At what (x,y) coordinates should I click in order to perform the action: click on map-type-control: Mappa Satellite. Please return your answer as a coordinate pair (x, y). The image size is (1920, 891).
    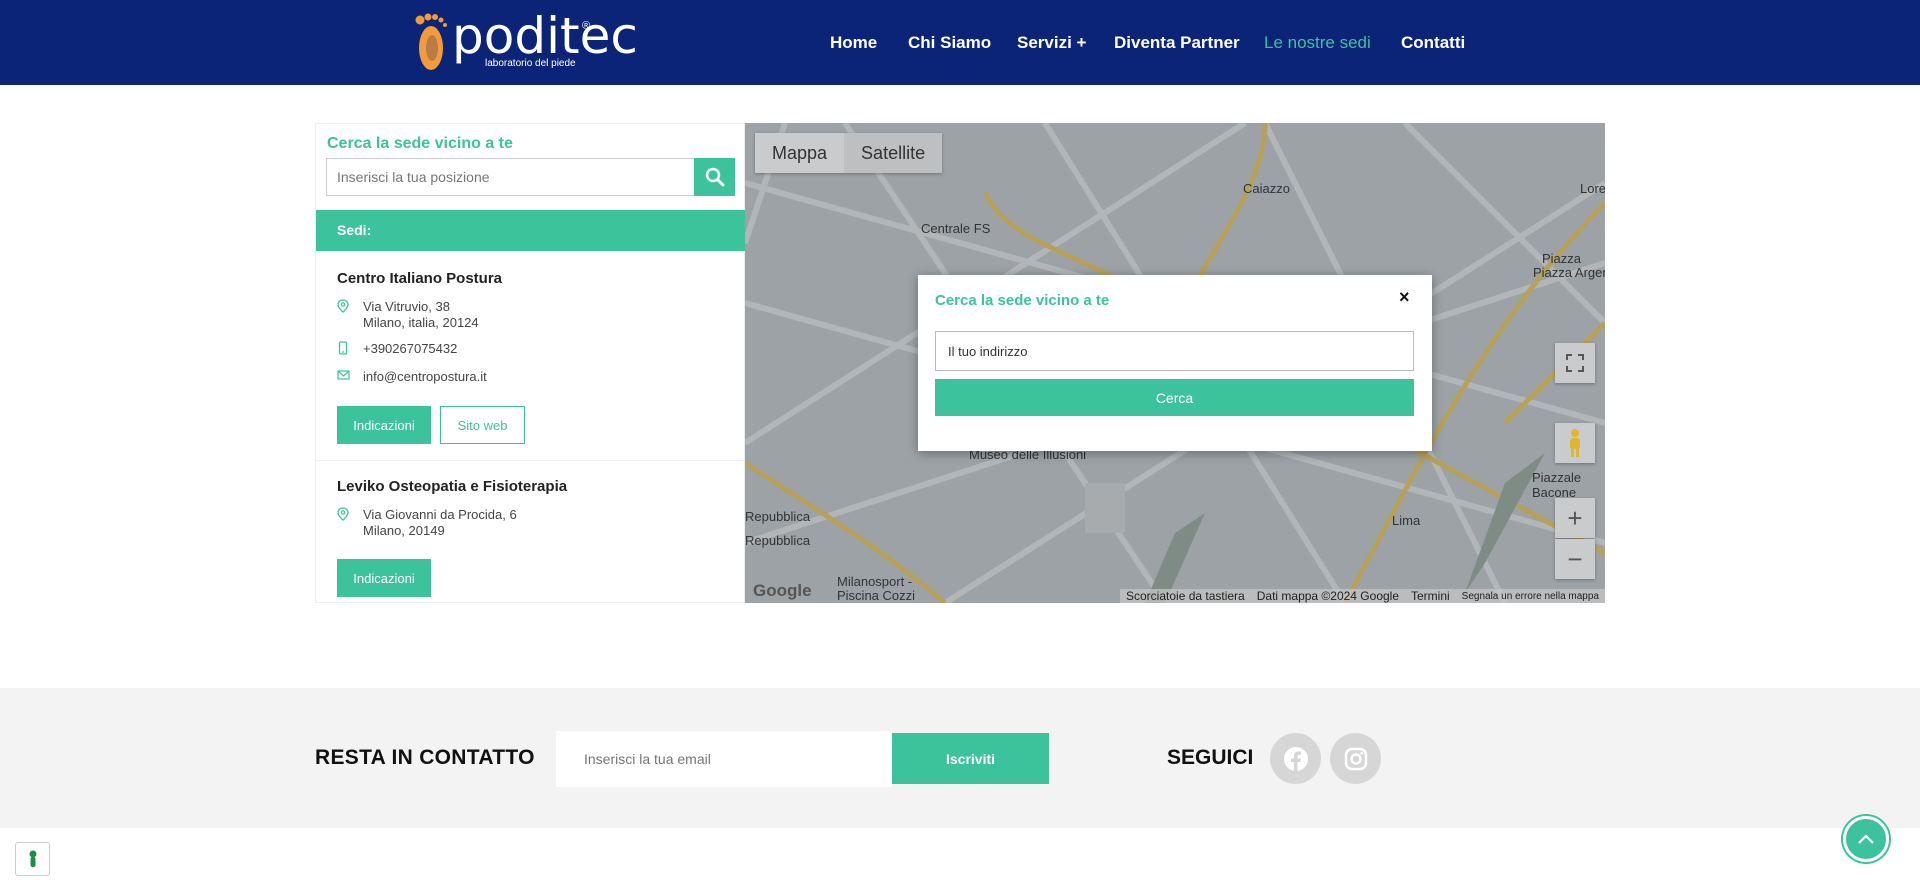
    Looking at the image, I should click on (849, 153).